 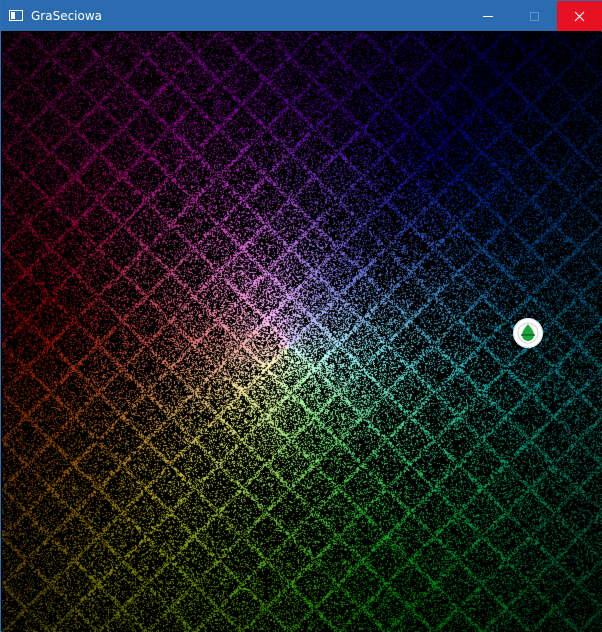 I want to click on close-button, so click(x=579, y=16).